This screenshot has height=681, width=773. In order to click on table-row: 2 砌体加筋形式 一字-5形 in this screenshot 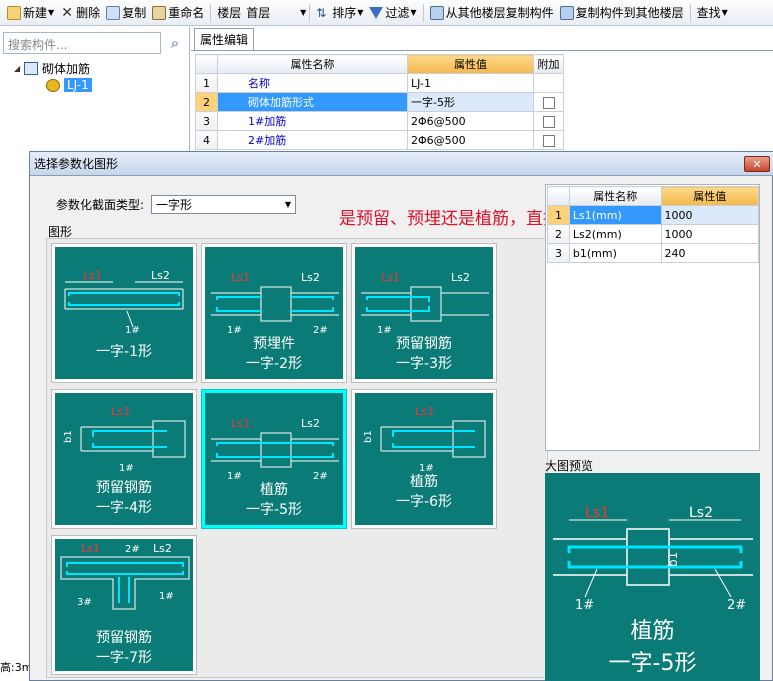, I will do `click(379, 102)`.